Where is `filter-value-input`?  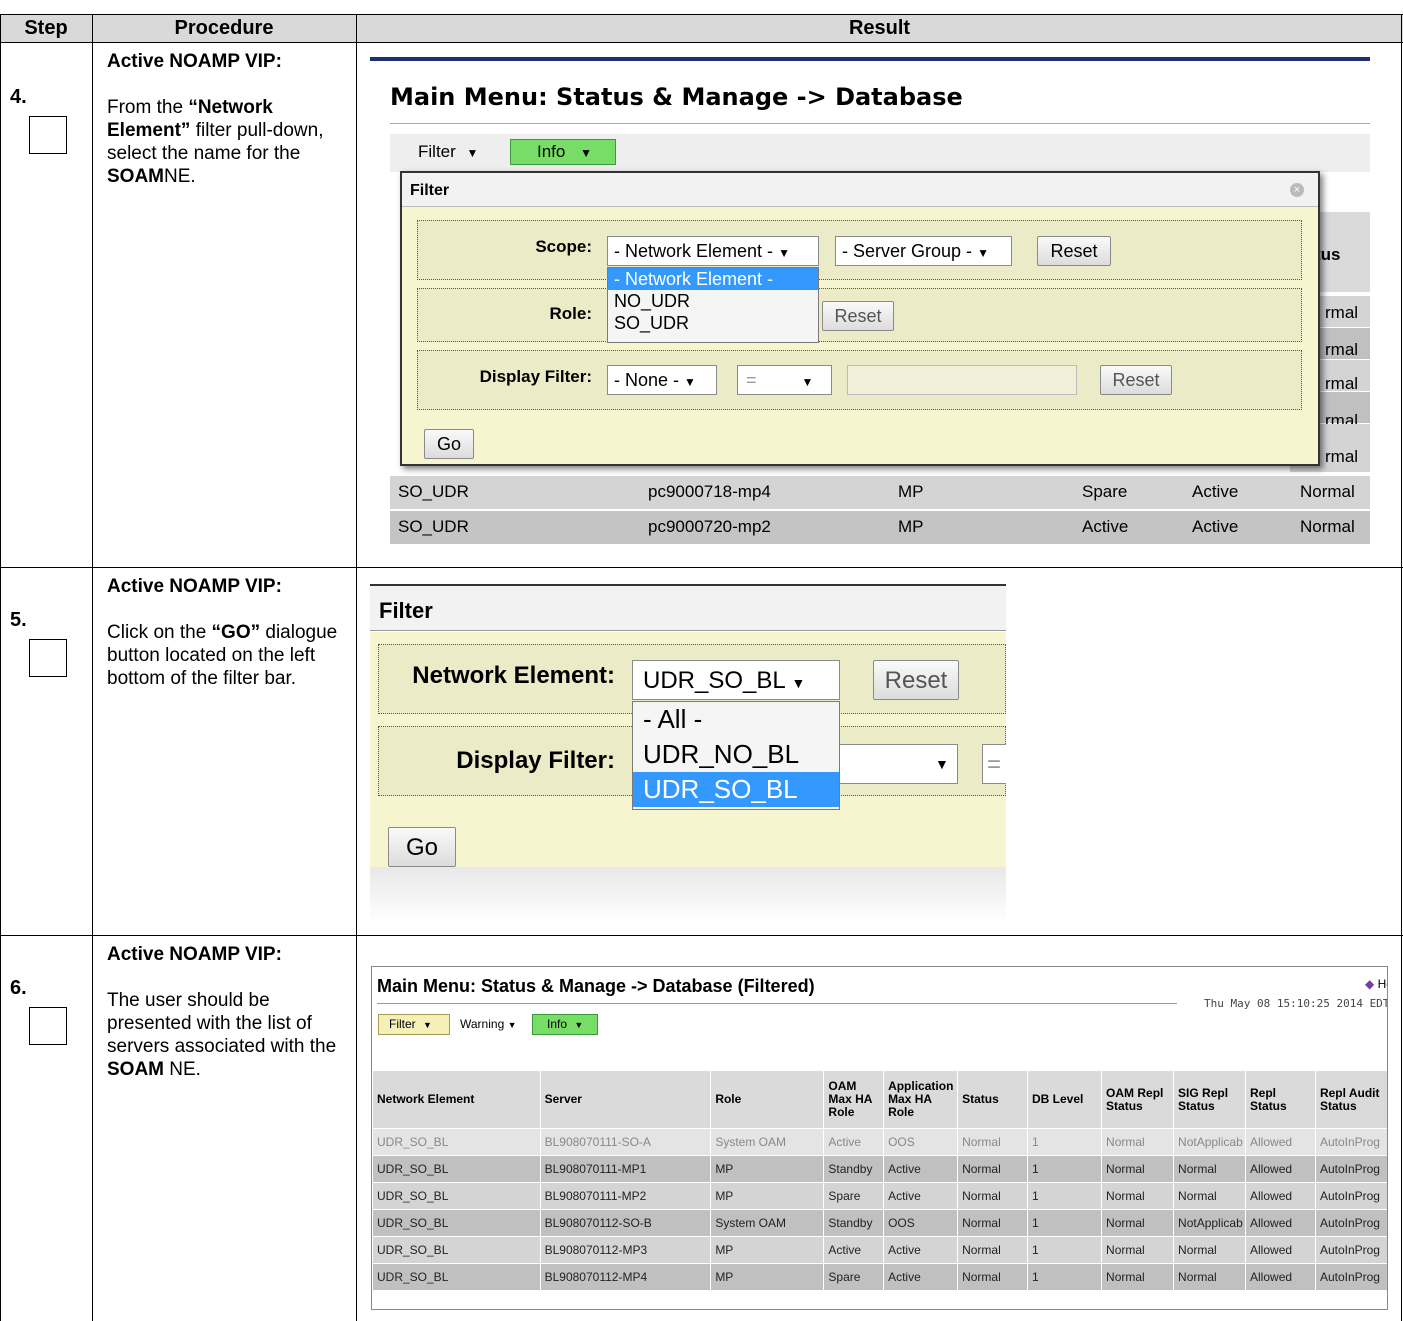 filter-value-input is located at coordinates (962, 380).